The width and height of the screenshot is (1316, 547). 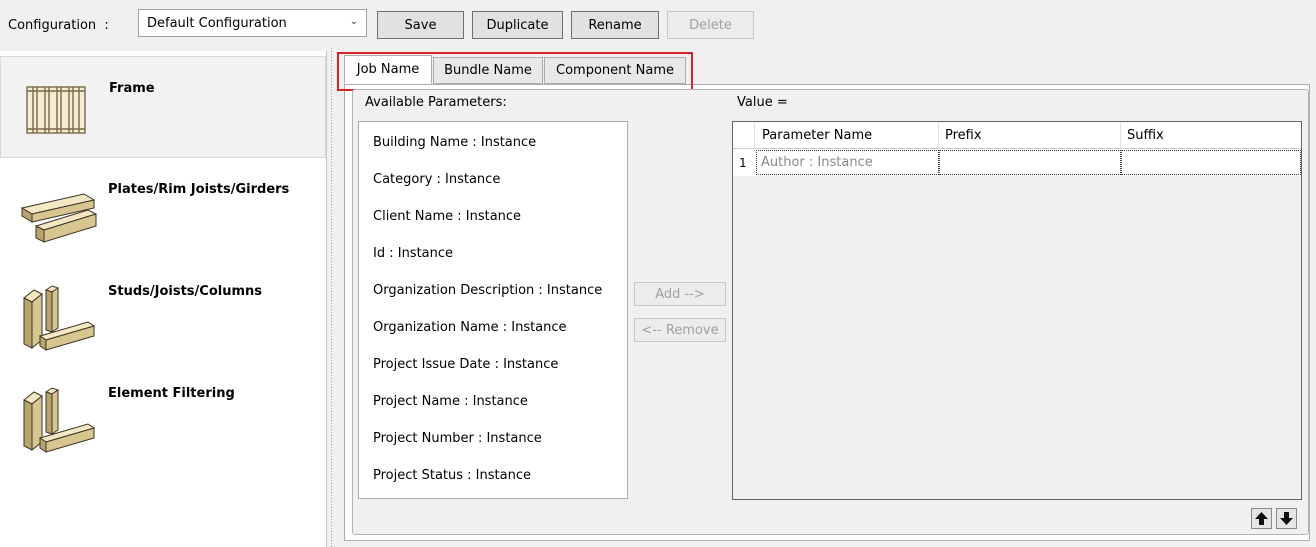 What do you see at coordinates (436, 102) in the screenshot?
I see `available-parameters-label: Available Parameters:` at bounding box center [436, 102].